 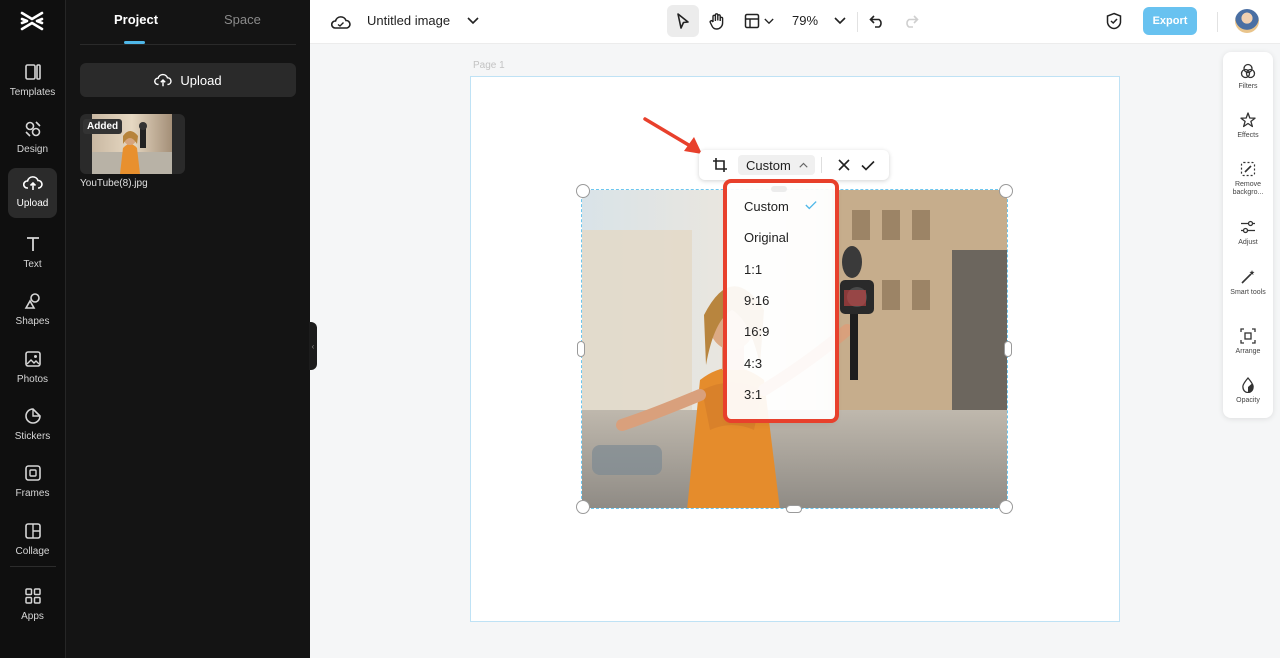 I want to click on tool-filters: Filters, so click(x=1248, y=77).